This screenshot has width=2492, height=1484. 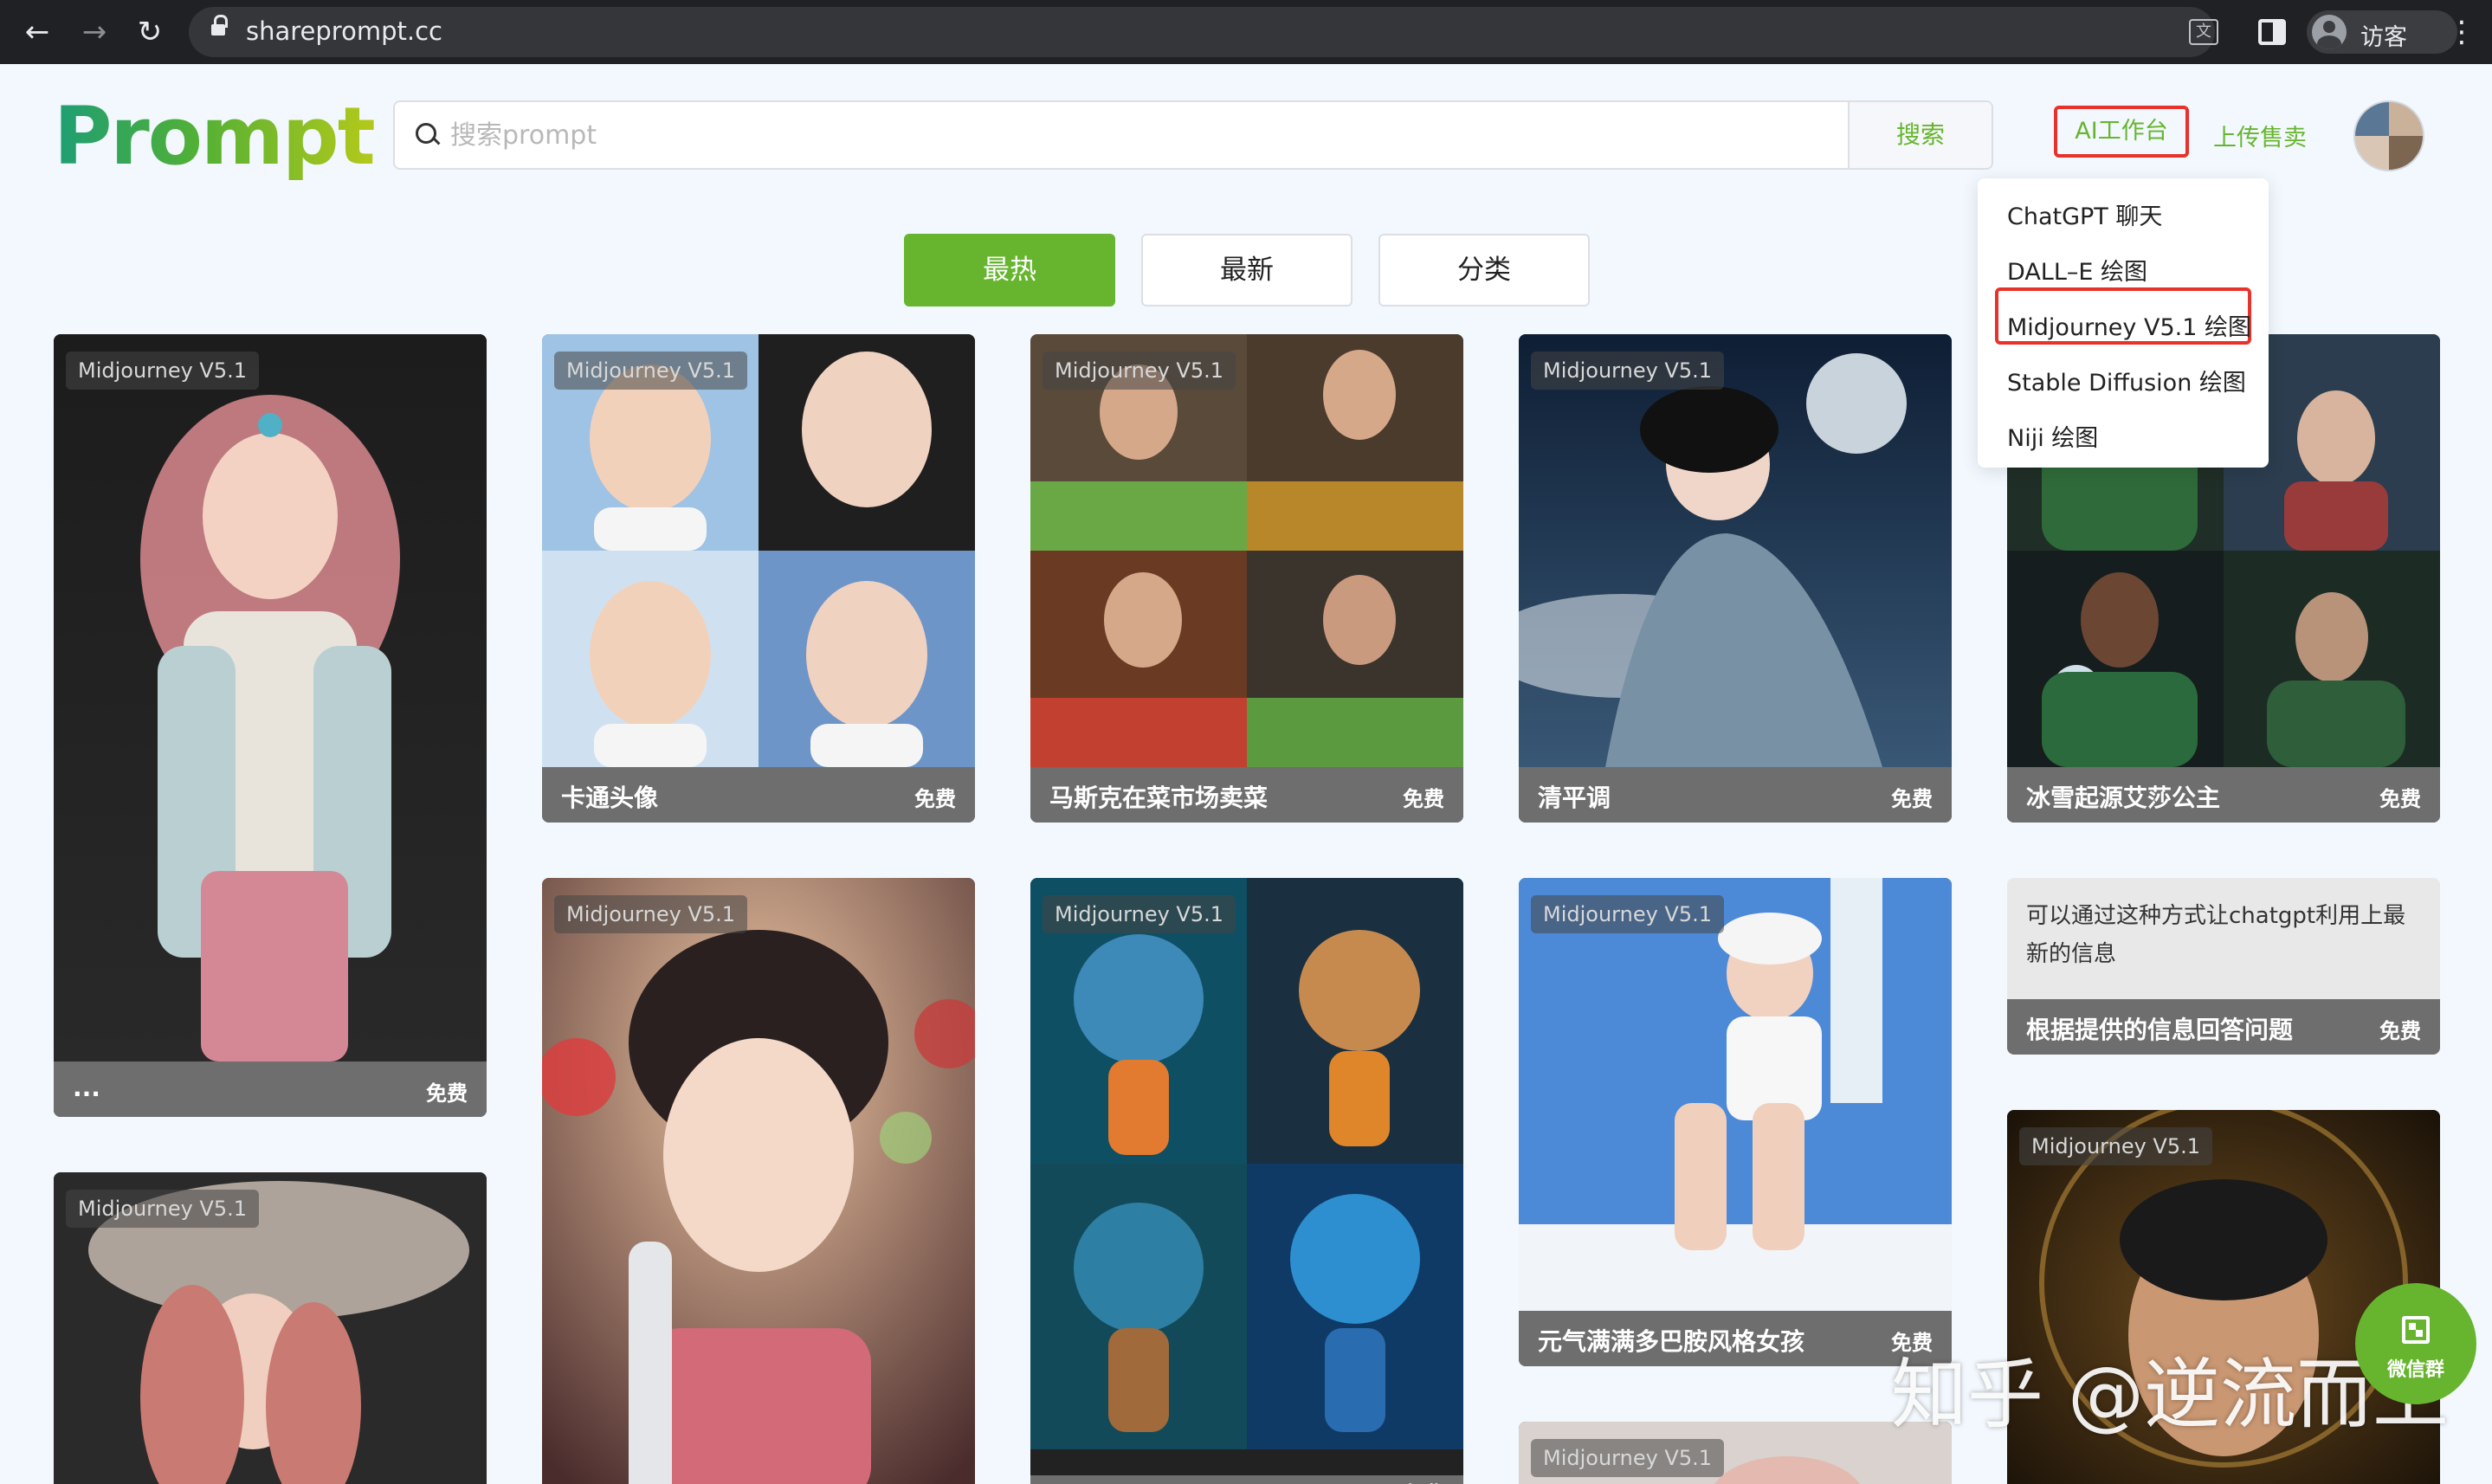 What do you see at coordinates (2383, 37) in the screenshot?
I see `profile-name: 访客` at bounding box center [2383, 37].